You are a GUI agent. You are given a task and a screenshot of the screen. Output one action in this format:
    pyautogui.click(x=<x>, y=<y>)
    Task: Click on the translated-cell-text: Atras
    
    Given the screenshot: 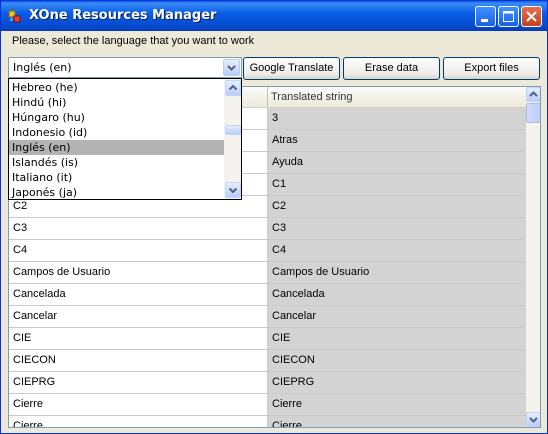 What is the action you would take?
    pyautogui.click(x=285, y=140)
    